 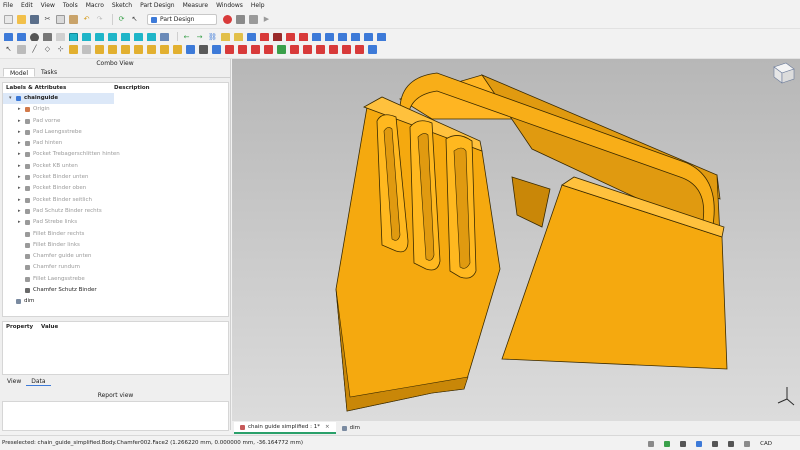 I want to click on expand-arrow-icon: ▾, so click(x=11, y=98).